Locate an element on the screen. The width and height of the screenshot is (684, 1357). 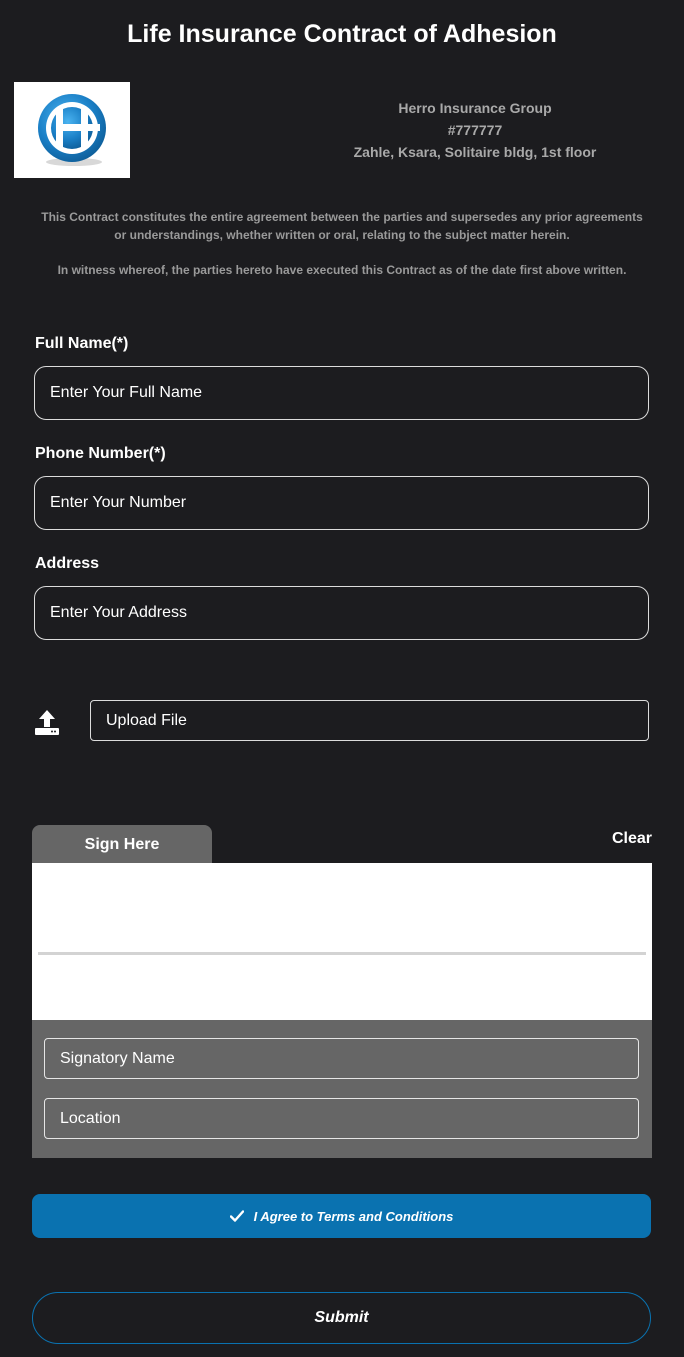
full-name-label: Full Name(*) is located at coordinates (82, 343).